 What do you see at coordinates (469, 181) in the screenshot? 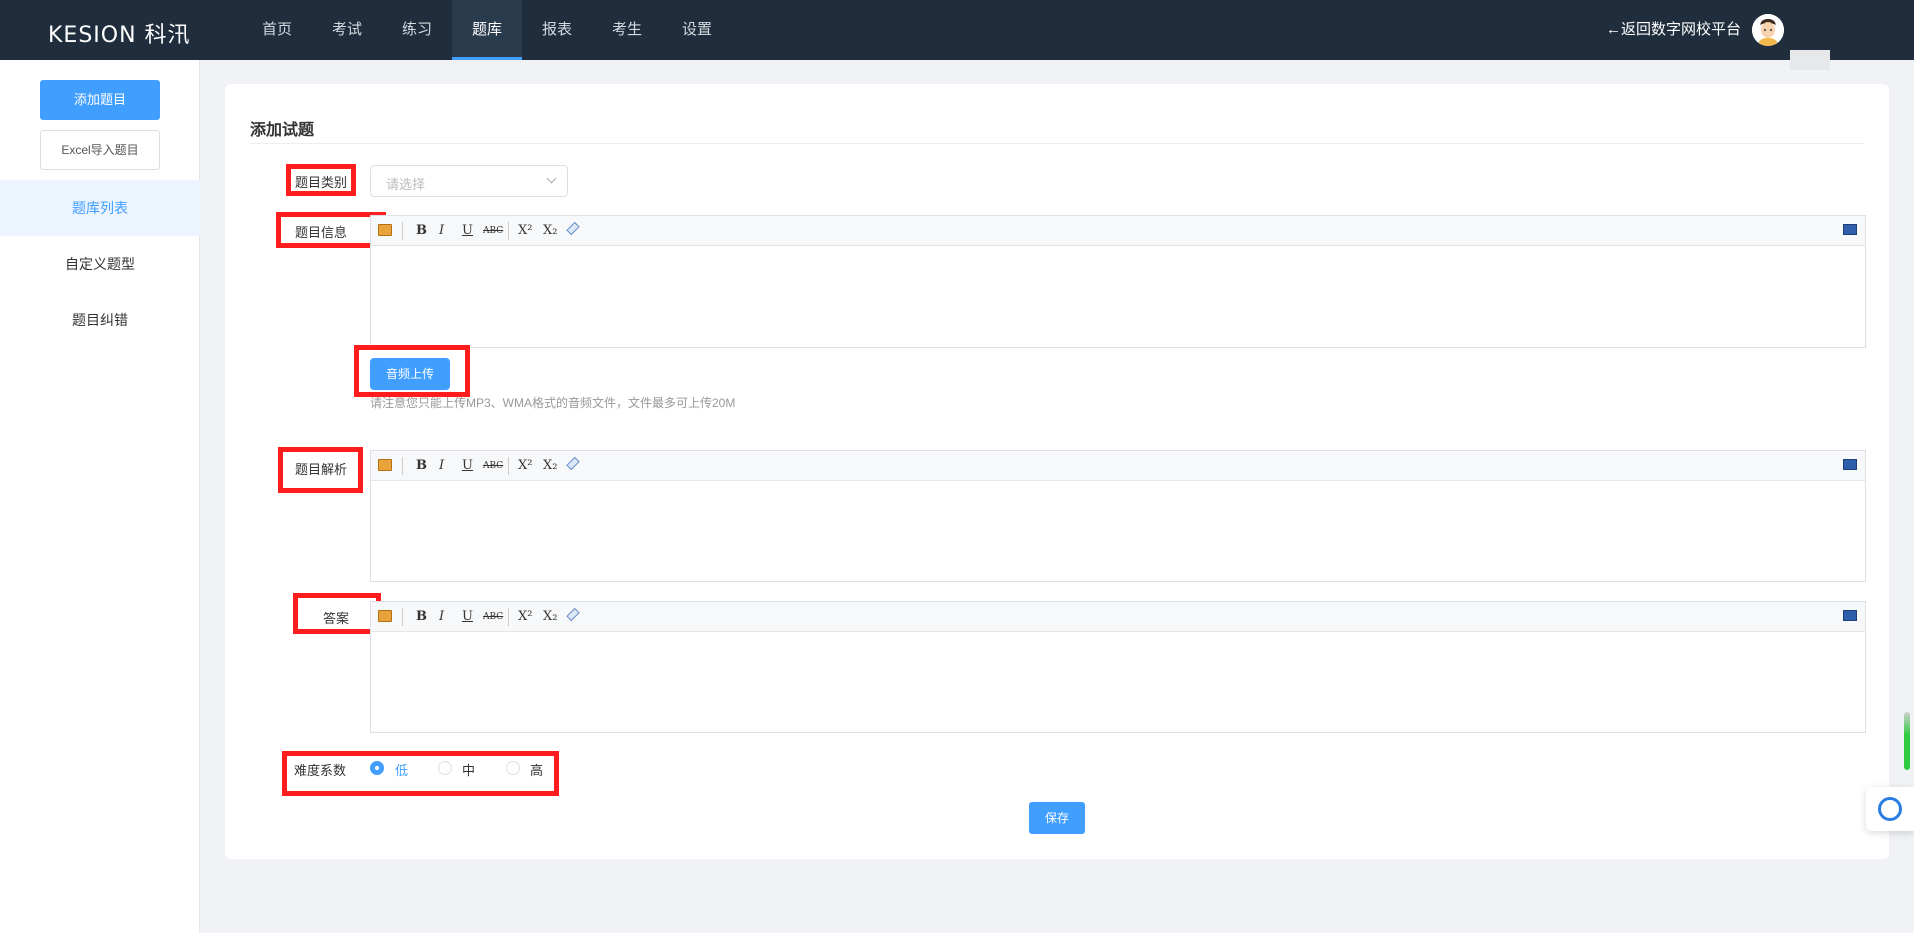
I see `category-select: 请选择` at bounding box center [469, 181].